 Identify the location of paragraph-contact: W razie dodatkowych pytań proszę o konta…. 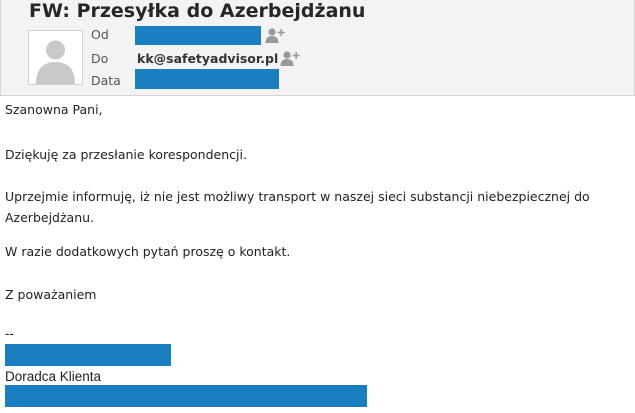
(148, 251).